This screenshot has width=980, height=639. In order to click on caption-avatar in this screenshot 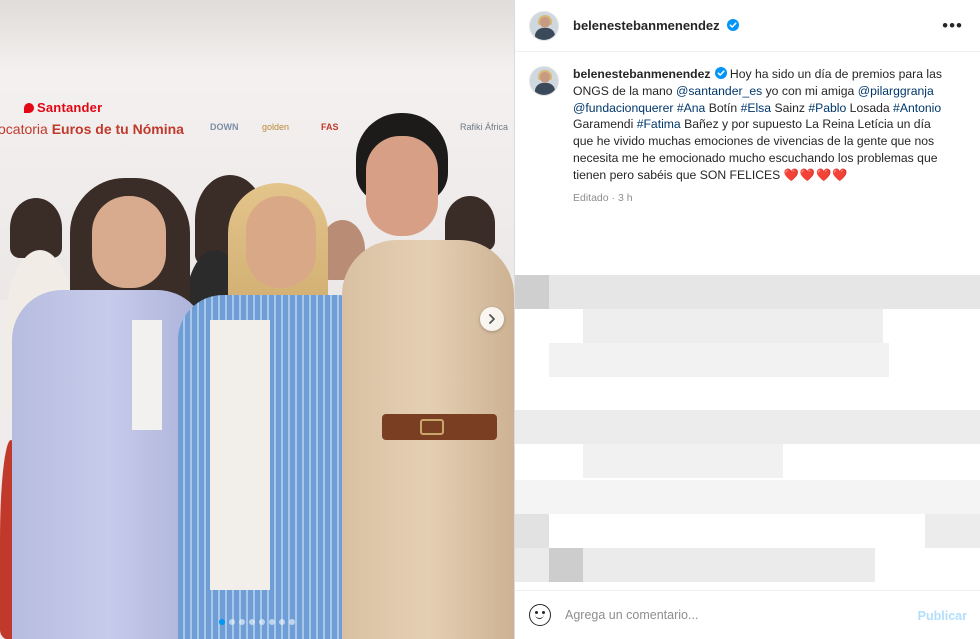, I will do `click(544, 81)`.